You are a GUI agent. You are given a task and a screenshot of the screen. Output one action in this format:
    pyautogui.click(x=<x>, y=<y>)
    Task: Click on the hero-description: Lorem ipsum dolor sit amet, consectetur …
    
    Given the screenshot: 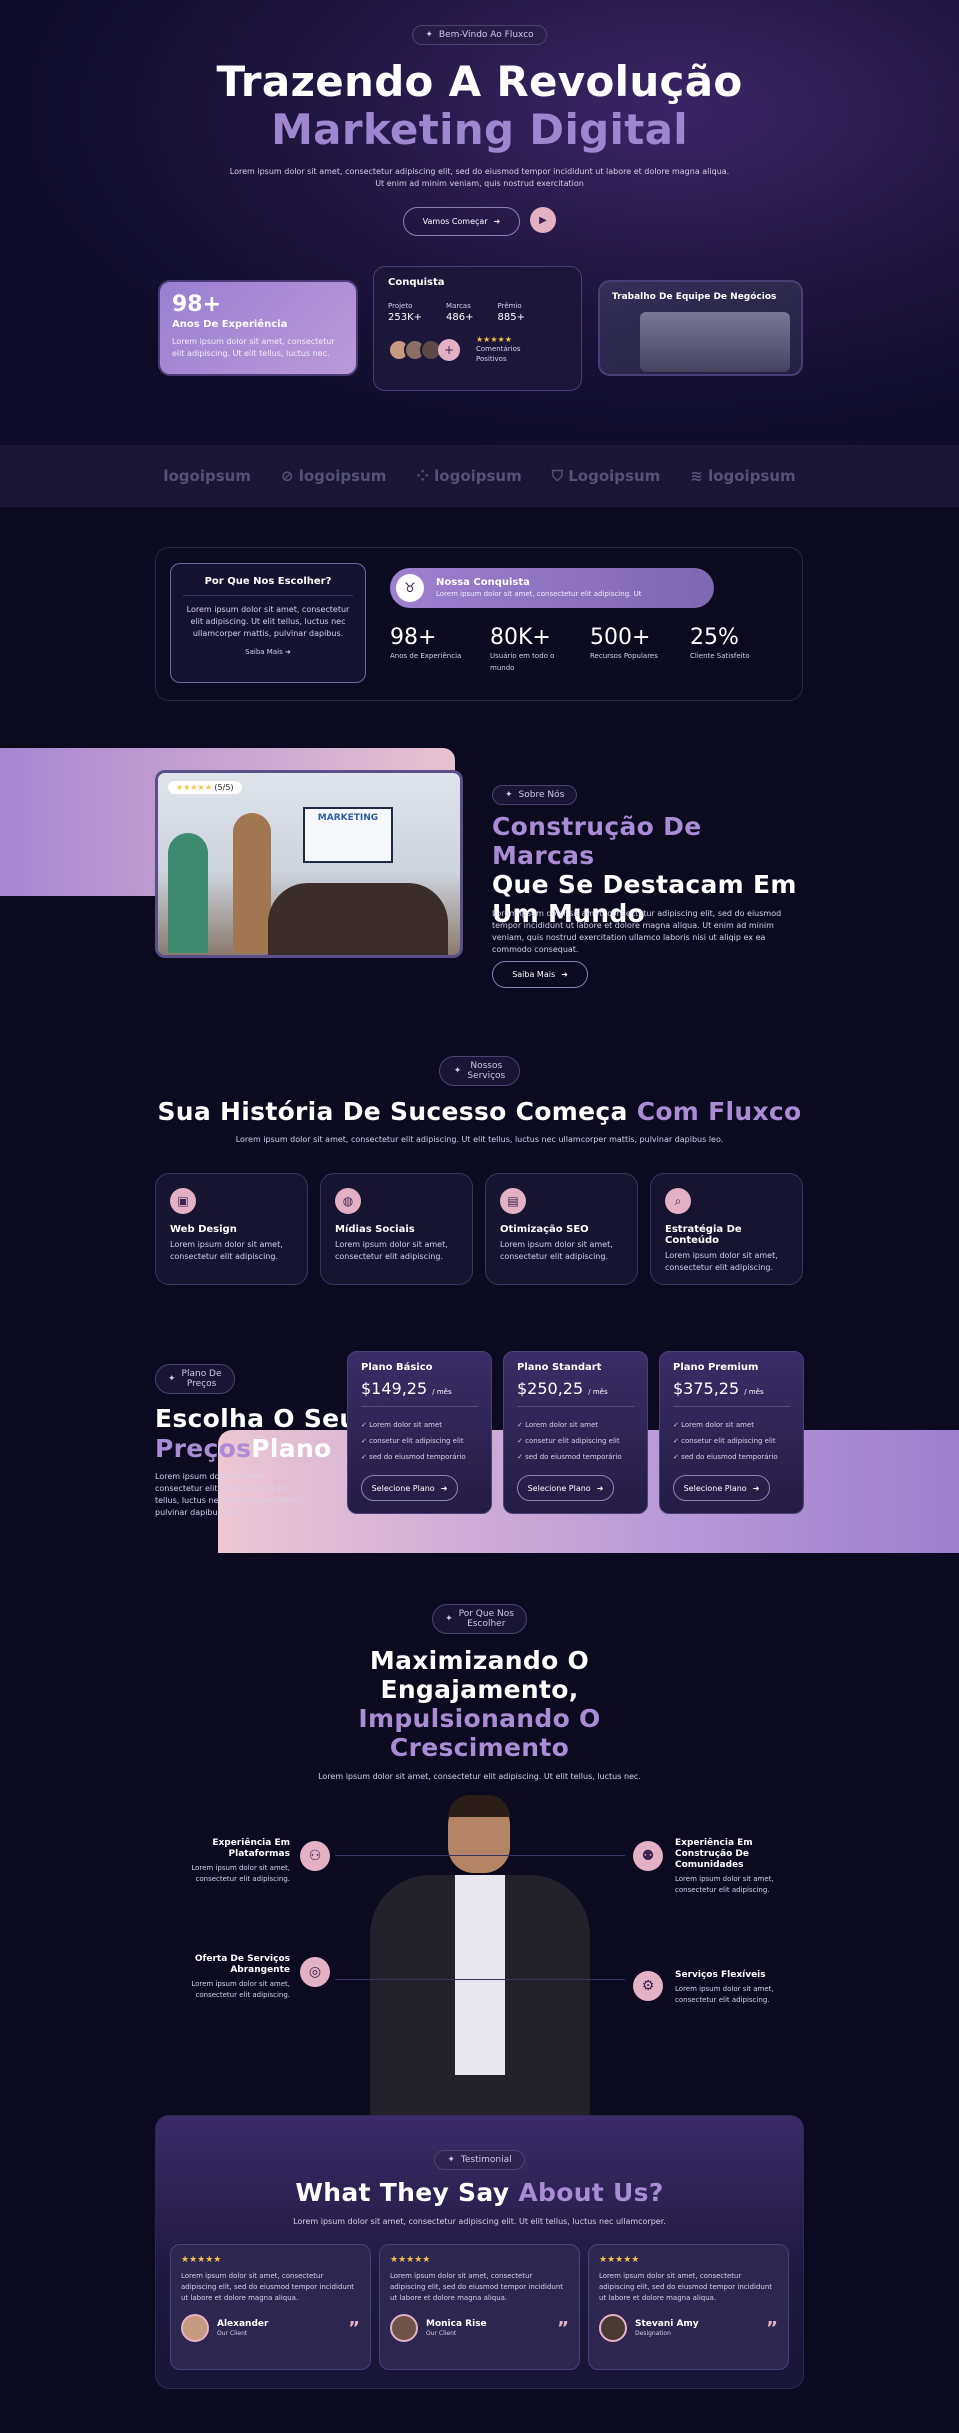 What is the action you would take?
    pyautogui.click(x=479, y=177)
    